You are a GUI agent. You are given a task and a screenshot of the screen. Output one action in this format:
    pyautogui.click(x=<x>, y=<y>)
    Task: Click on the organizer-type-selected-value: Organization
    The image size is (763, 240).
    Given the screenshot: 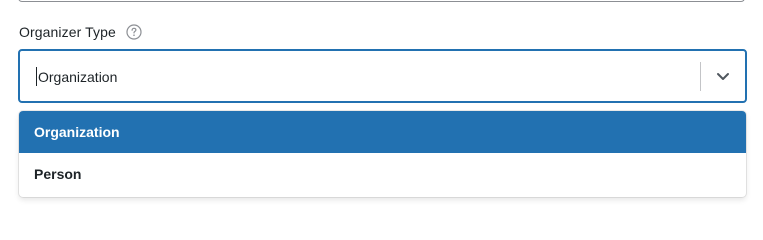 What is the action you would take?
    pyautogui.click(x=78, y=77)
    